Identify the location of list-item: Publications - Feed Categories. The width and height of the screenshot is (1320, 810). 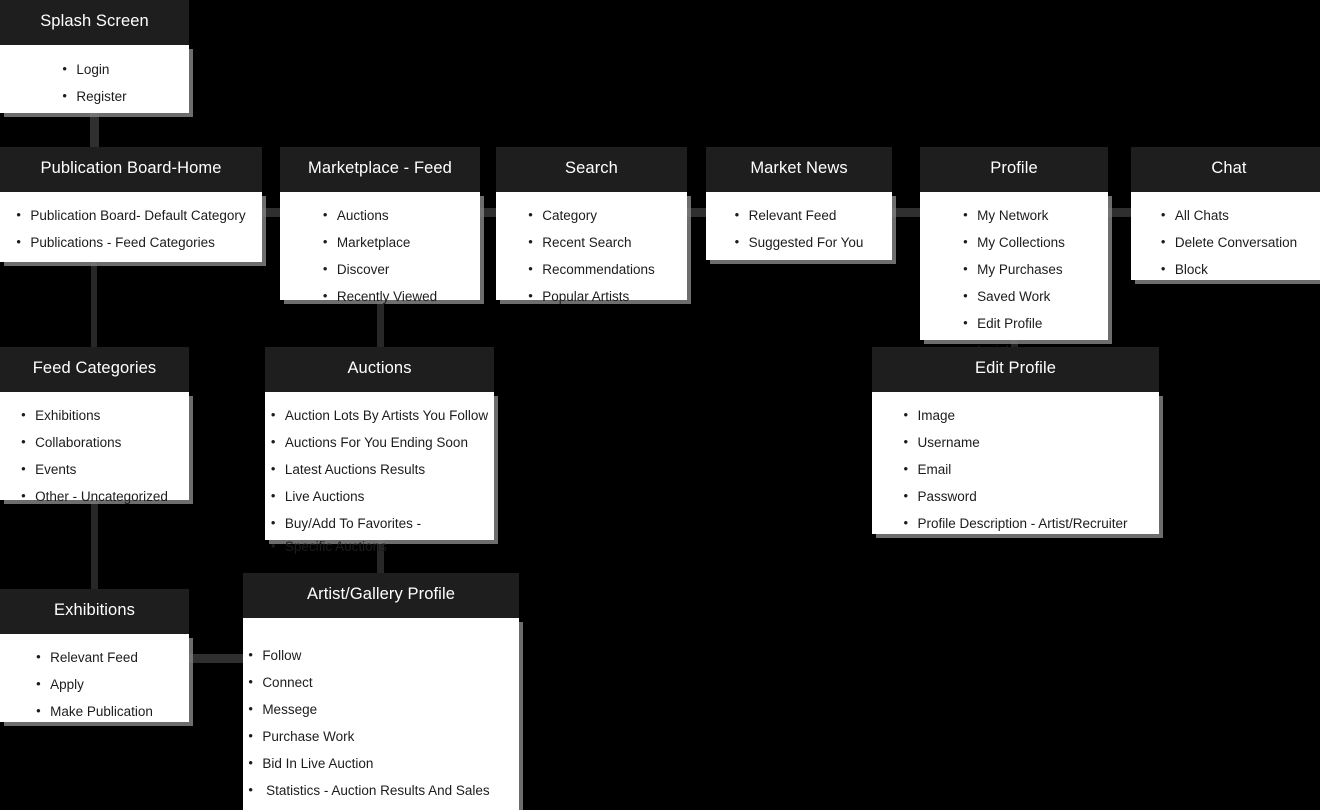
(130, 242).